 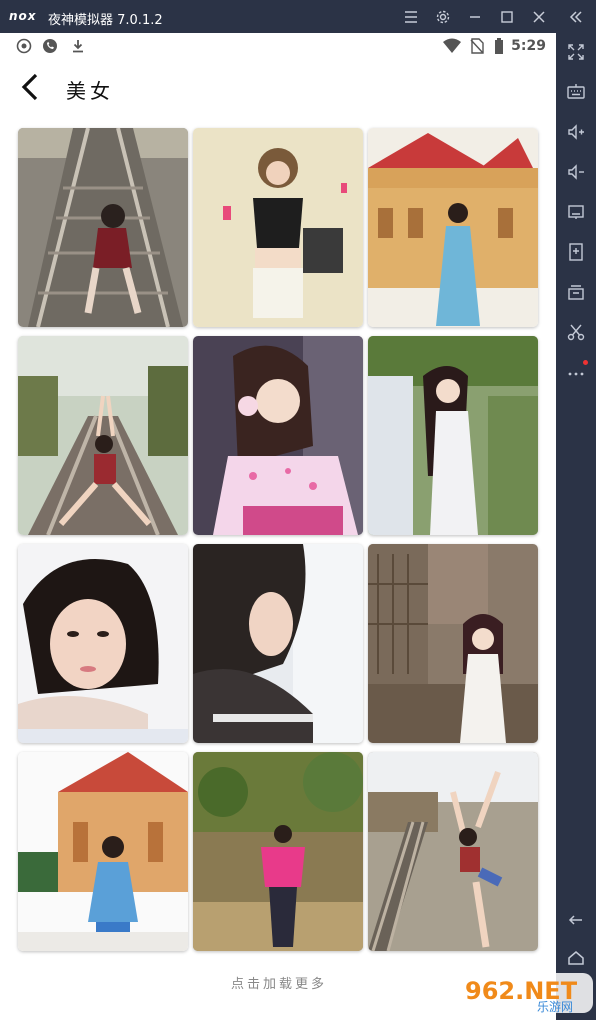 I want to click on close-icon, so click(x=539, y=16).